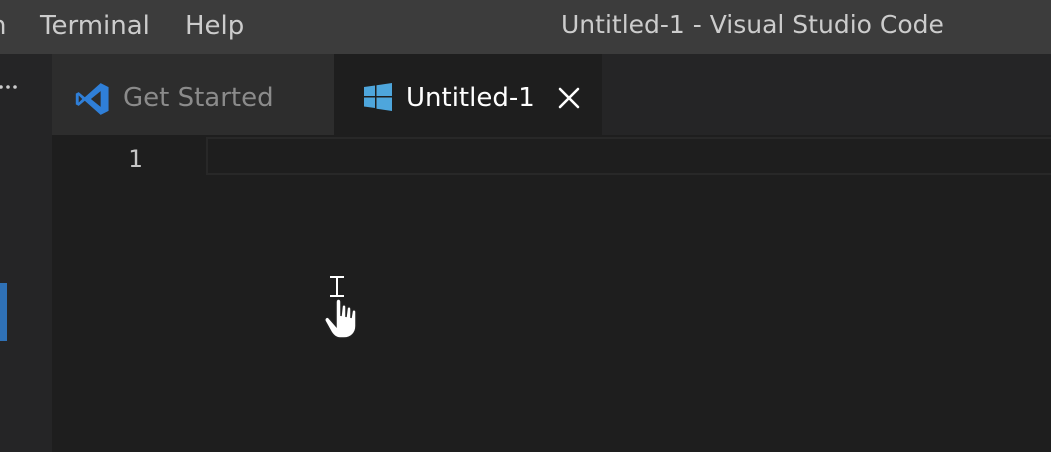 The width and height of the screenshot is (1051, 452). I want to click on current-line-highlight, so click(628, 156).